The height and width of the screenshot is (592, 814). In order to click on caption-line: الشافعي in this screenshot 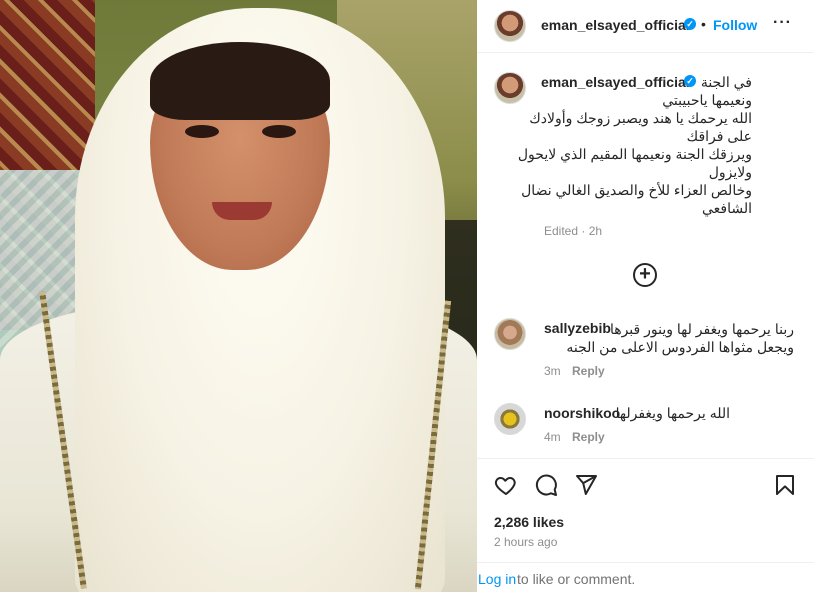, I will do `click(726, 208)`.